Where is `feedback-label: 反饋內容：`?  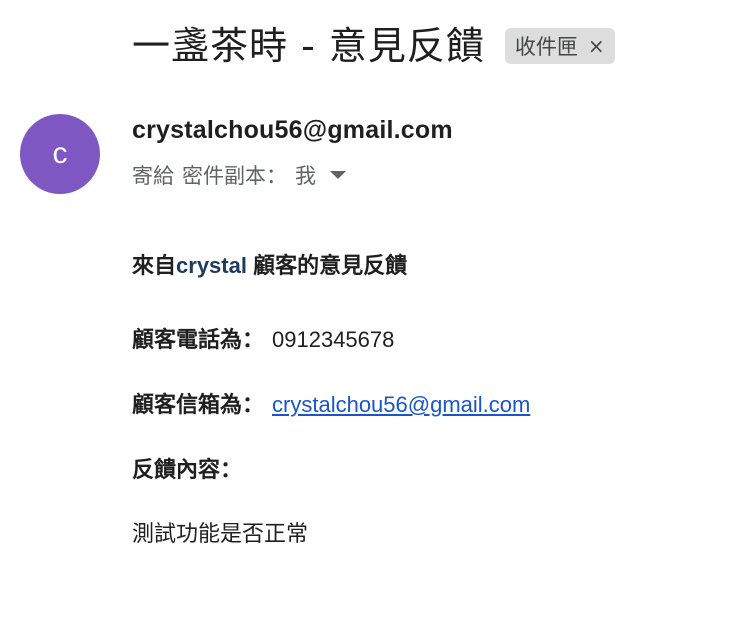 feedback-label: 反饋內容： is located at coordinates (187, 469).